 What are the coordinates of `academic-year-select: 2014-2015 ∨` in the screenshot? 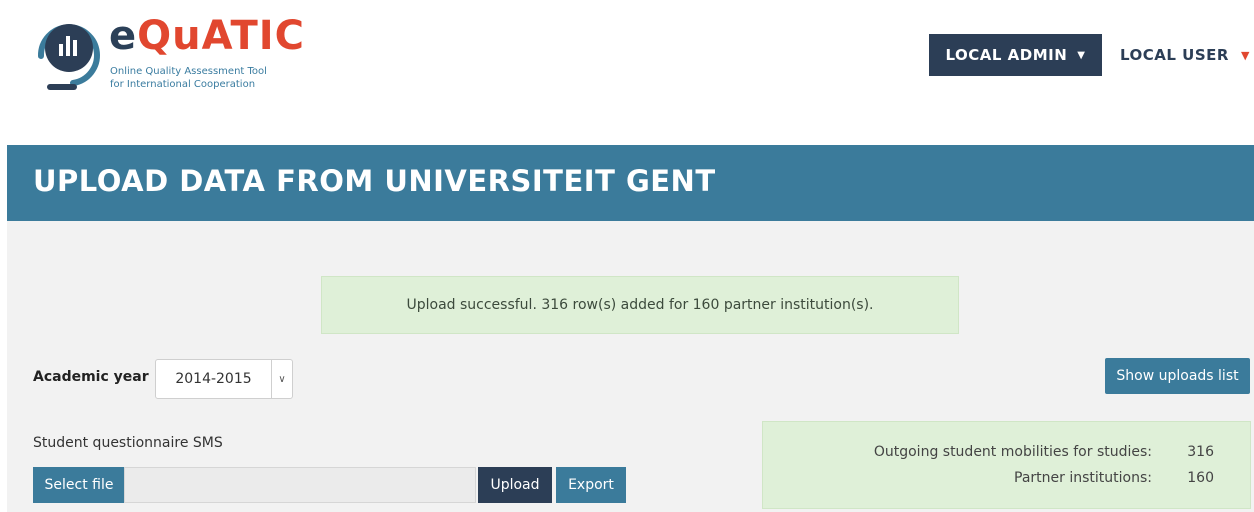 It's located at (224, 379).